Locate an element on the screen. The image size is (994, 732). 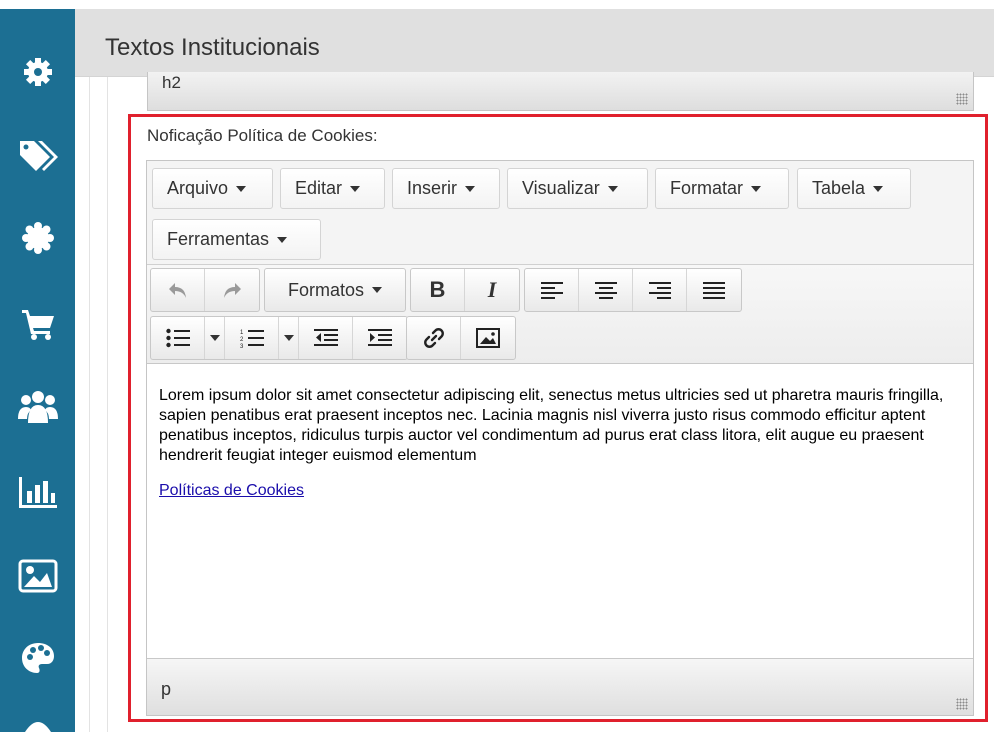
menu-label: Formatar is located at coordinates (707, 188).